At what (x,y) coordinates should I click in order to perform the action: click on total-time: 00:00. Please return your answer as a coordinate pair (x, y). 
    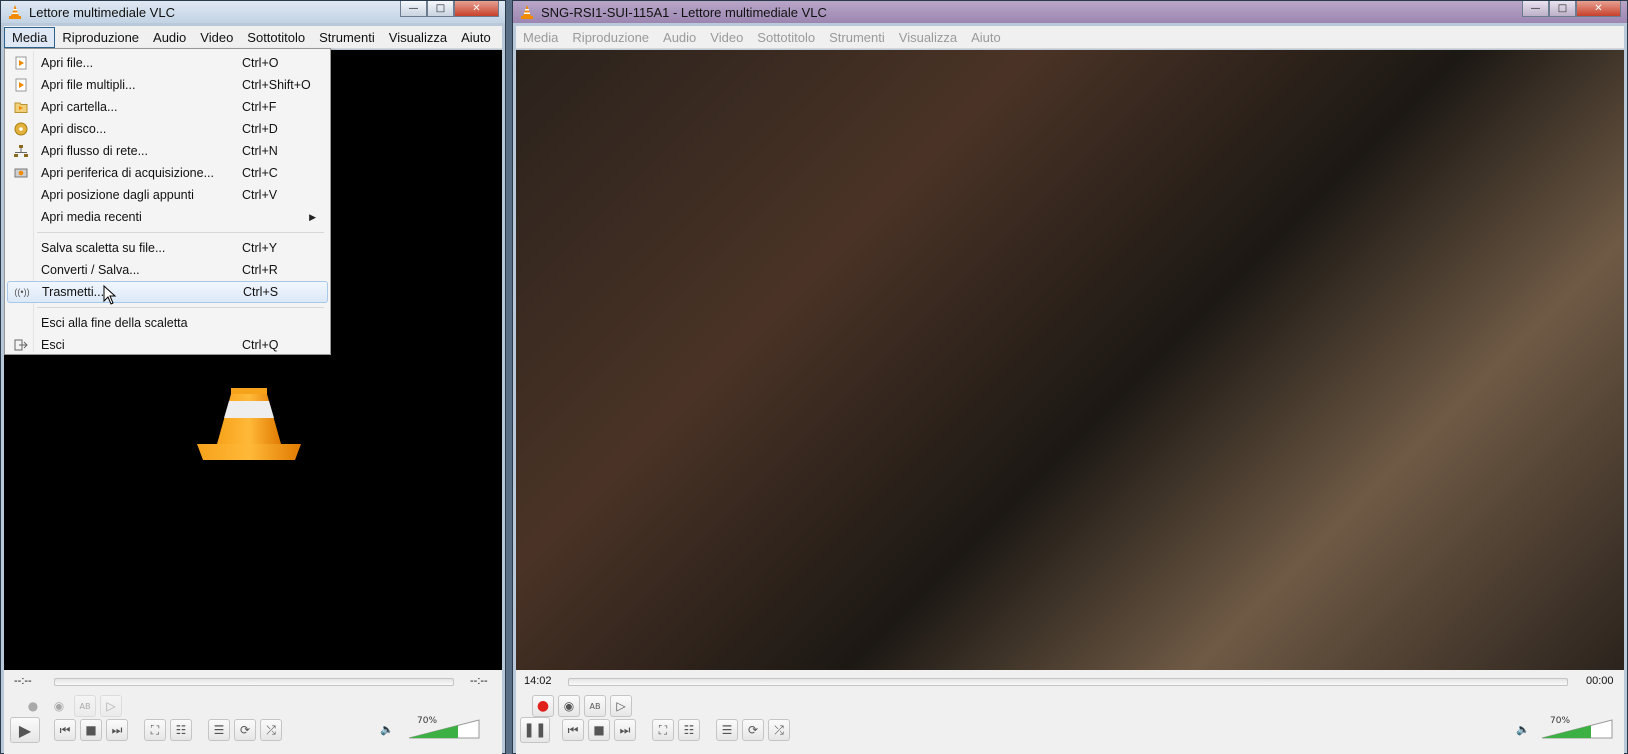
    Looking at the image, I should click on (1600, 681).